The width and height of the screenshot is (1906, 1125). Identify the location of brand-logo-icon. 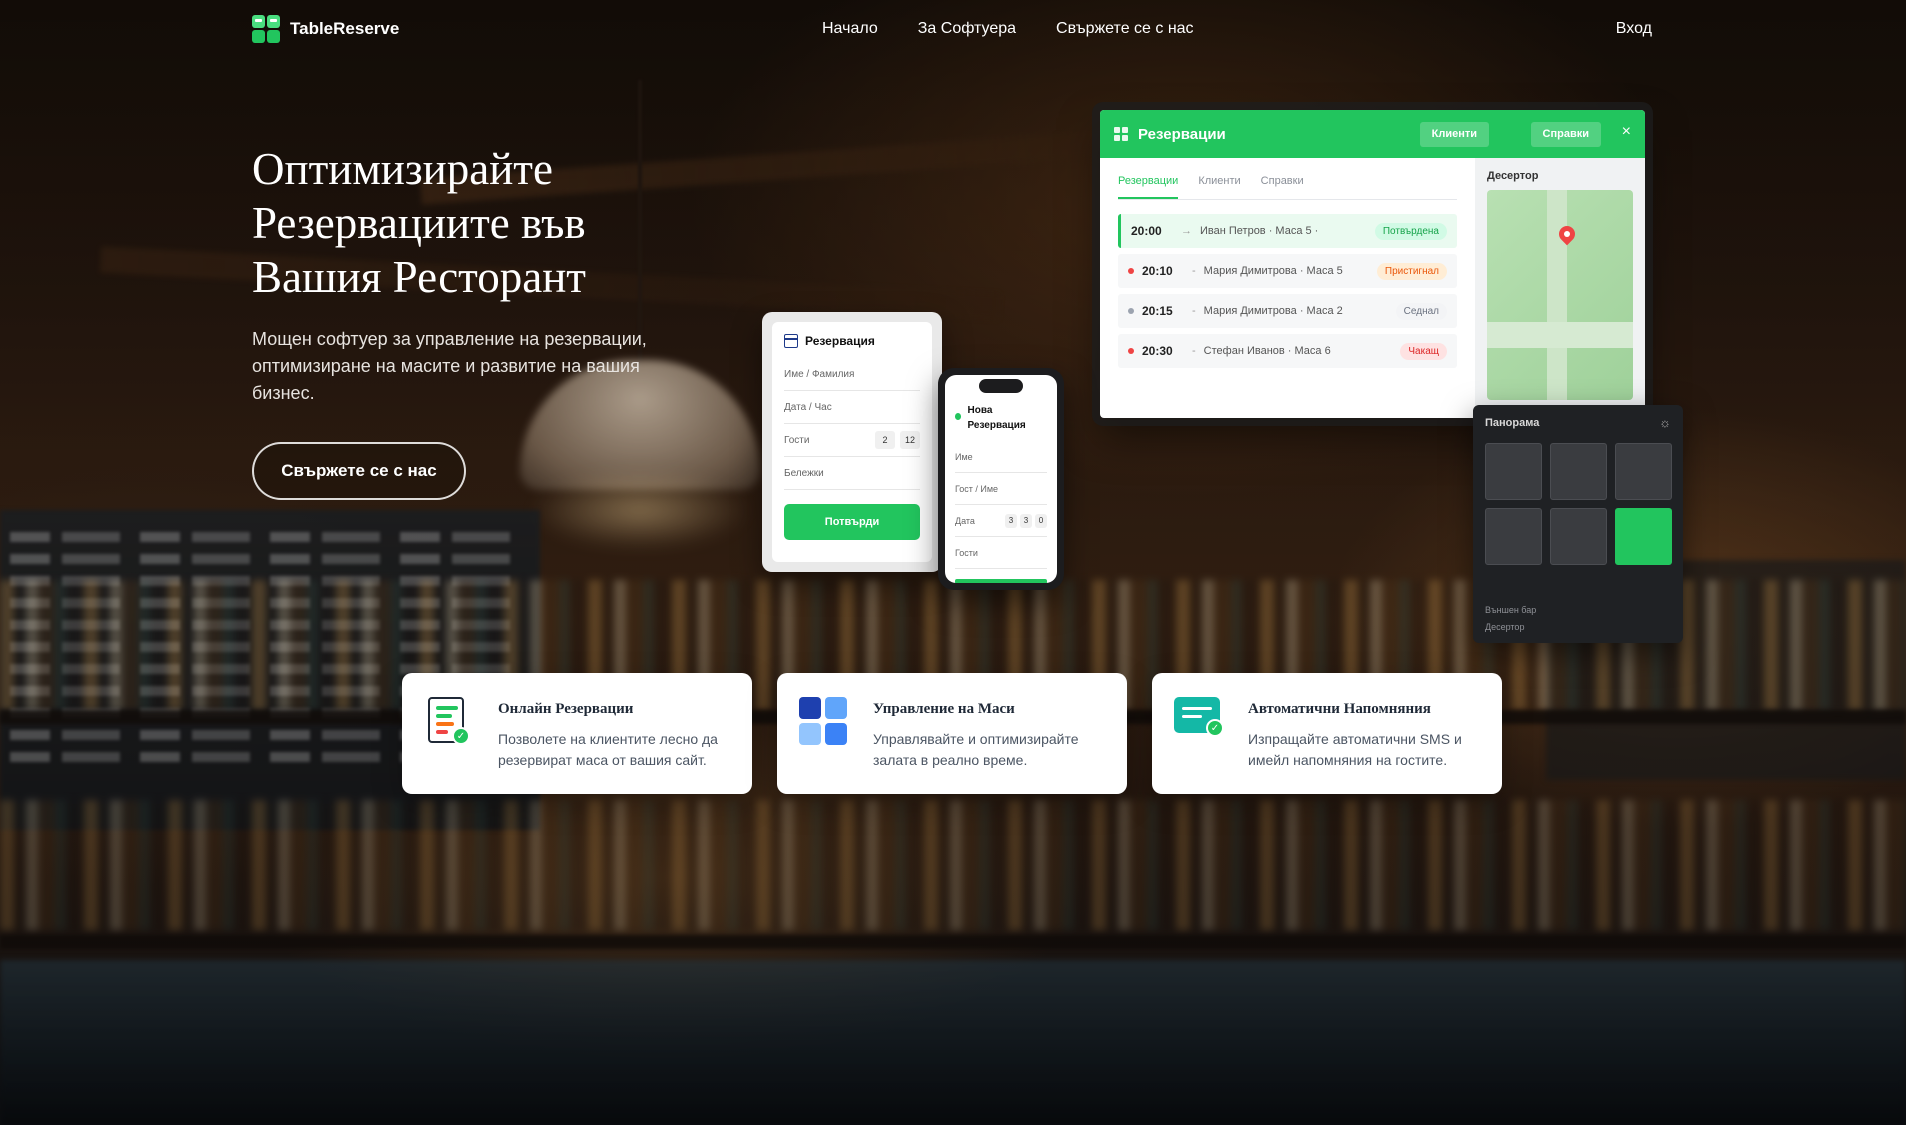
(266, 29).